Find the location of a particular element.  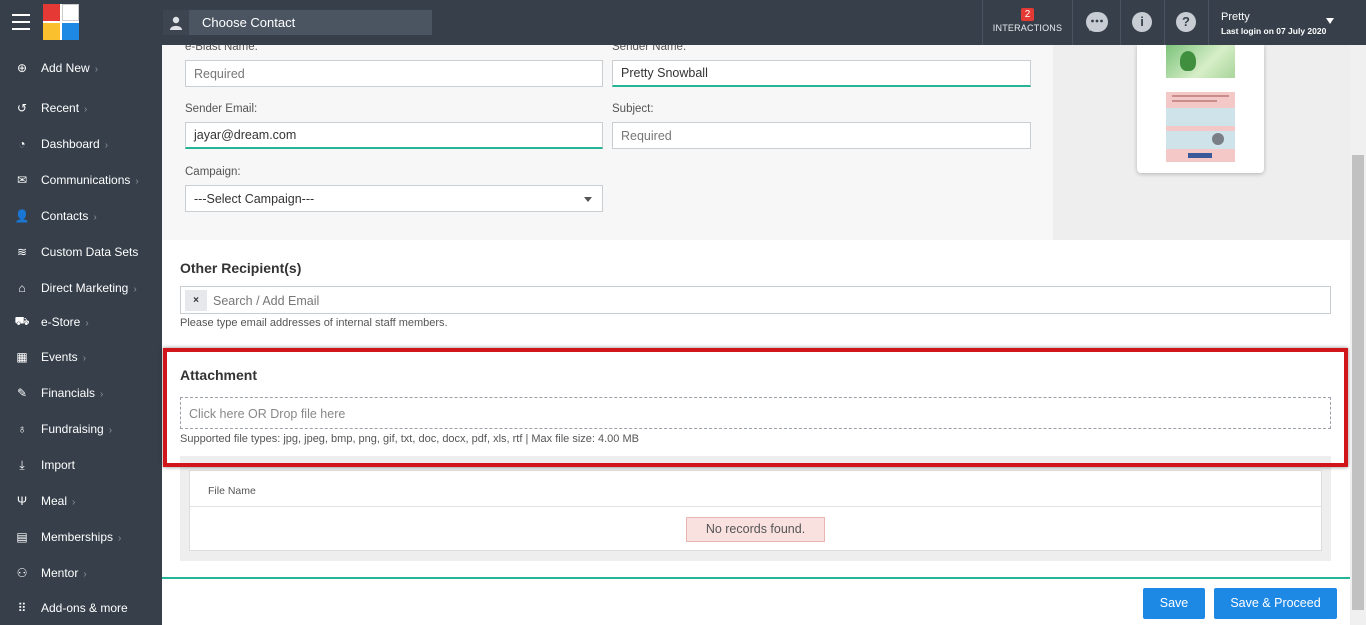

file-name-column-header: File Name is located at coordinates (232, 491).